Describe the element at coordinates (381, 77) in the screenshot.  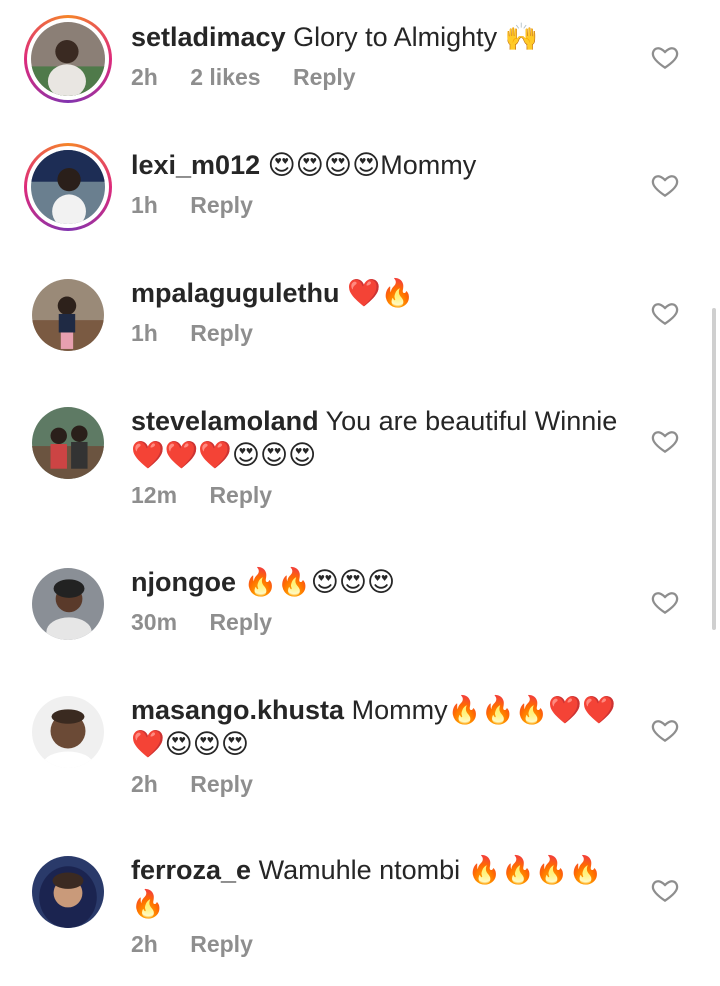
I see `comment-meta: 2h 2 likes Reply` at that location.